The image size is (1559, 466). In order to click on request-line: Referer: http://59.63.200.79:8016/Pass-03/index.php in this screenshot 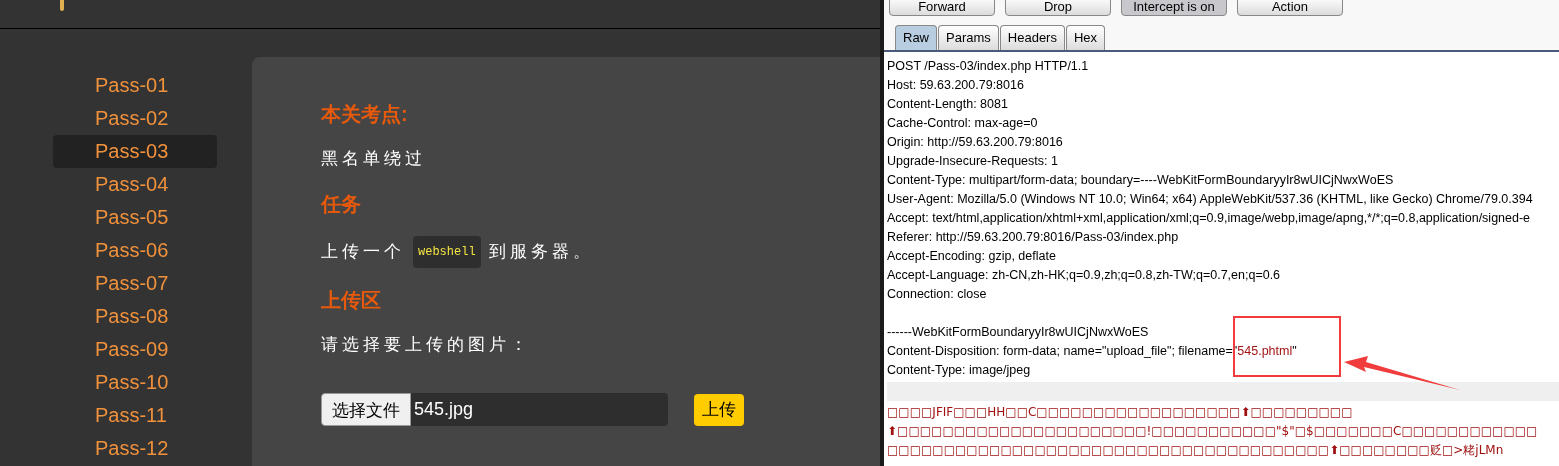, I will do `click(1033, 237)`.